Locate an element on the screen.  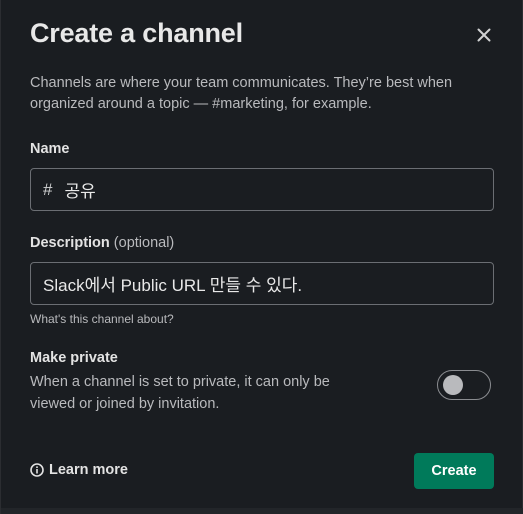
create-button: Create is located at coordinates (454, 471).